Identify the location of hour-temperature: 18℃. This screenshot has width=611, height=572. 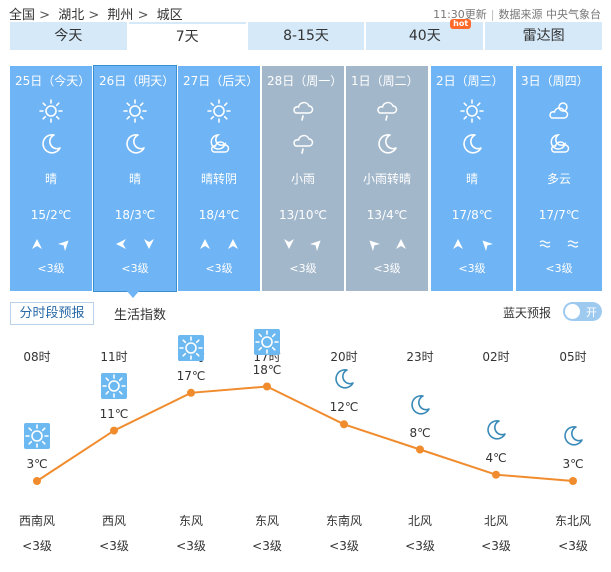
(267, 369).